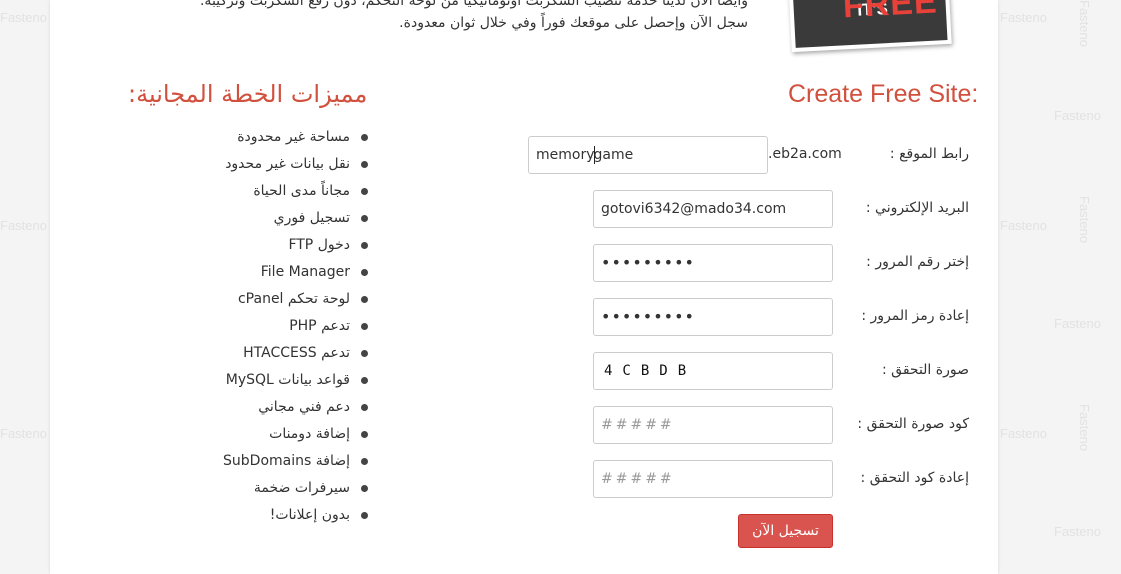  I want to click on site-input-value-start: memory, so click(565, 155).